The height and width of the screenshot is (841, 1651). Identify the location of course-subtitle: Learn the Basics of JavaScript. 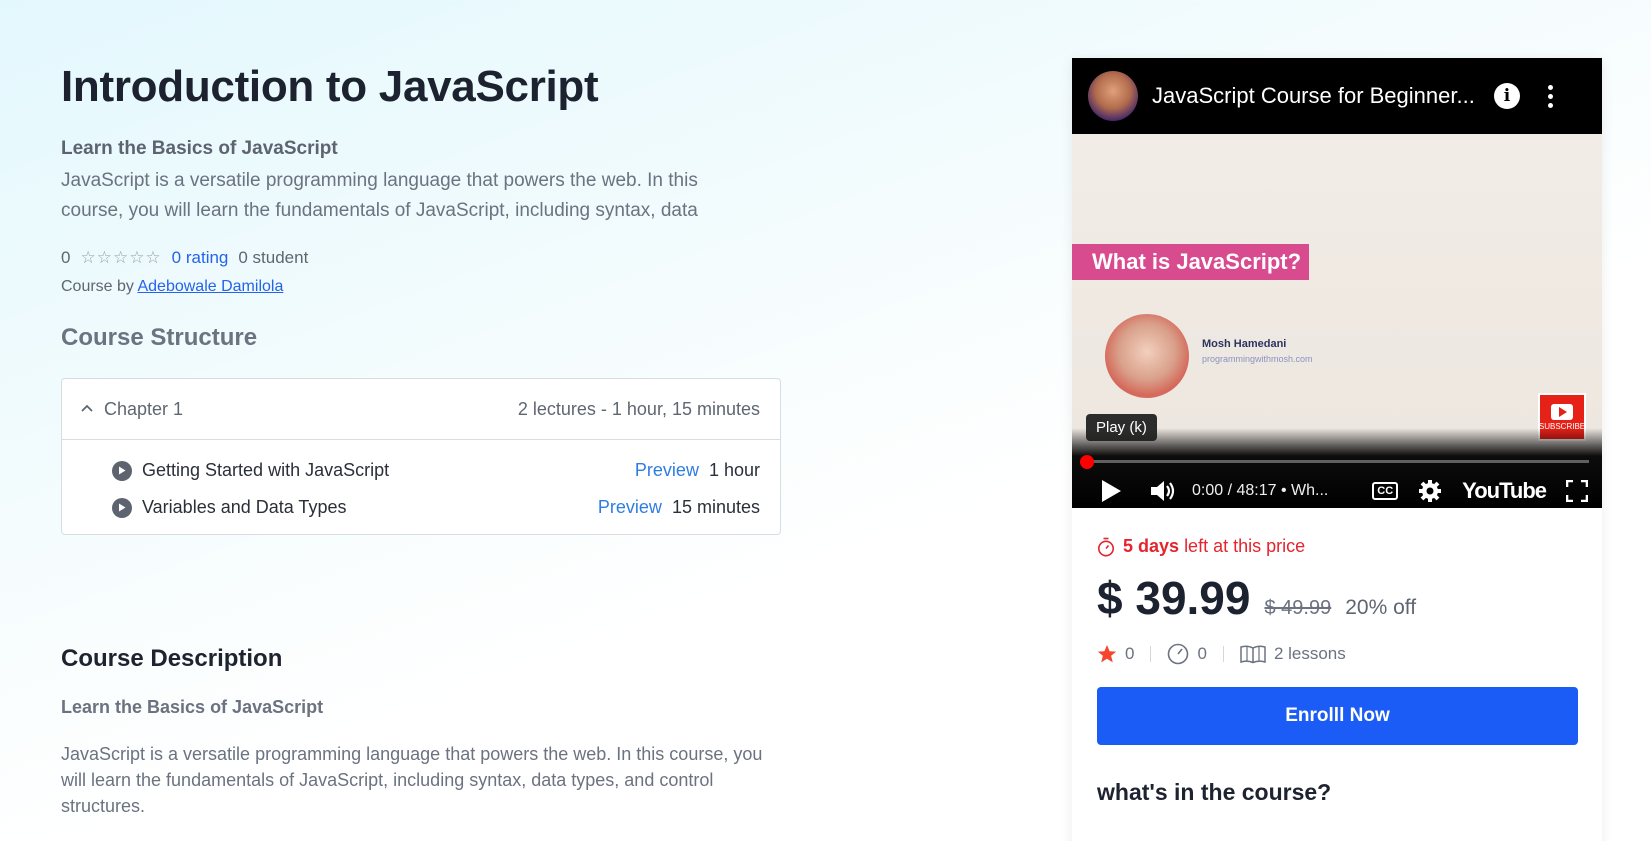
(199, 148).